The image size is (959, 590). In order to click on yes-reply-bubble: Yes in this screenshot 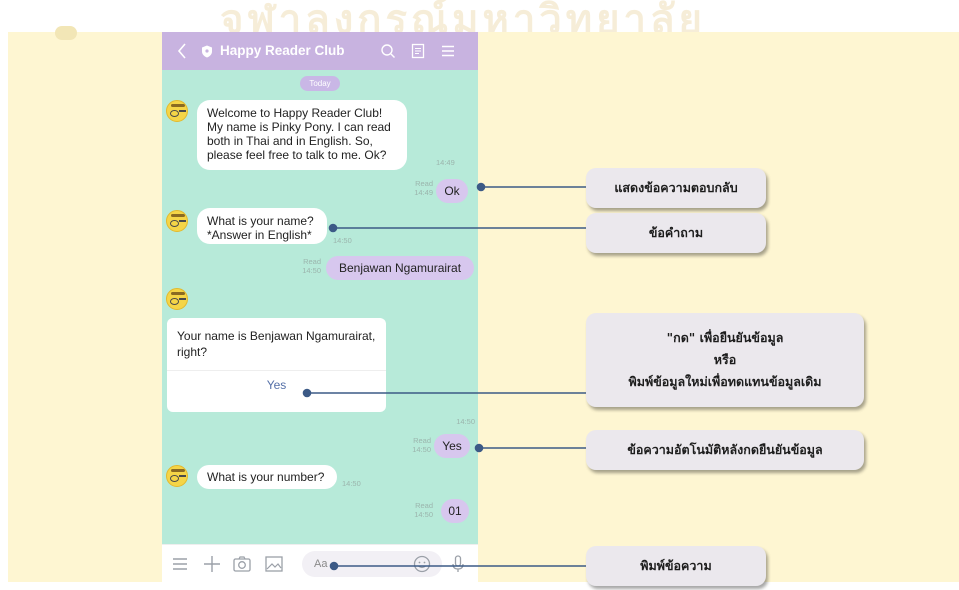, I will do `click(452, 446)`.